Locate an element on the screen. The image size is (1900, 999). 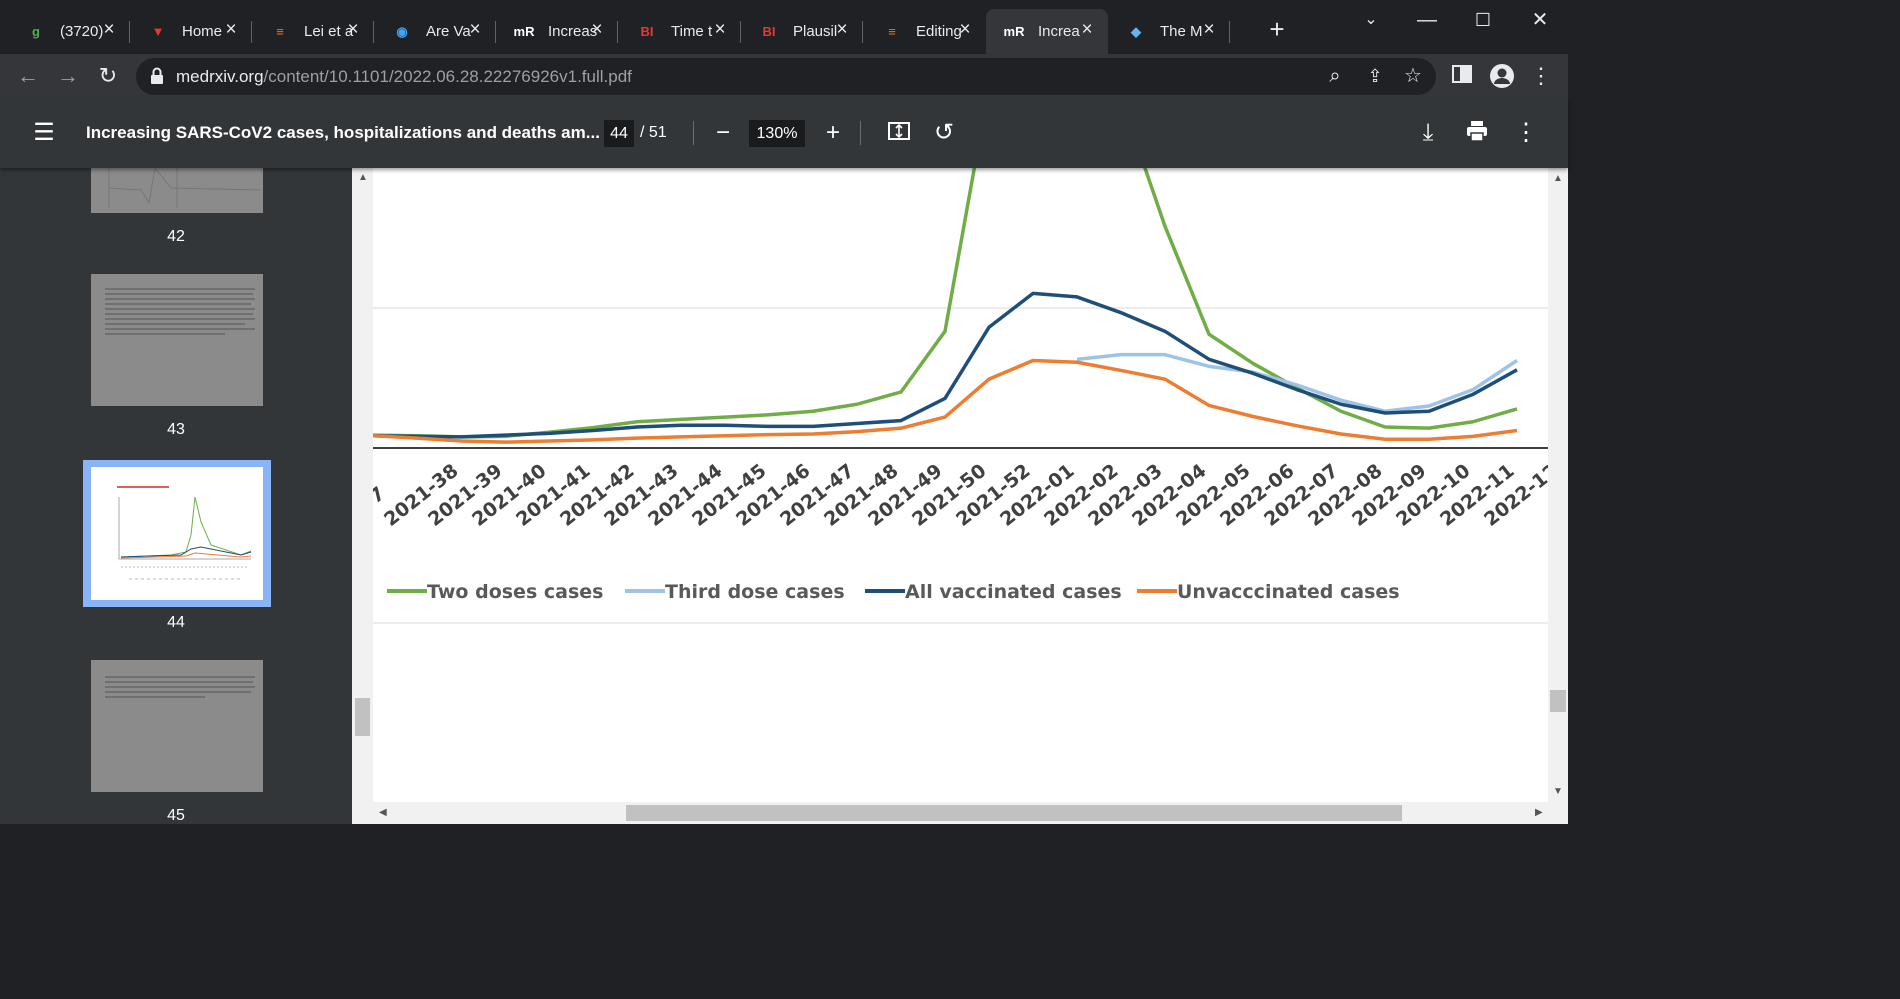
x-tick-label: 7 is located at coordinates (381, 495).